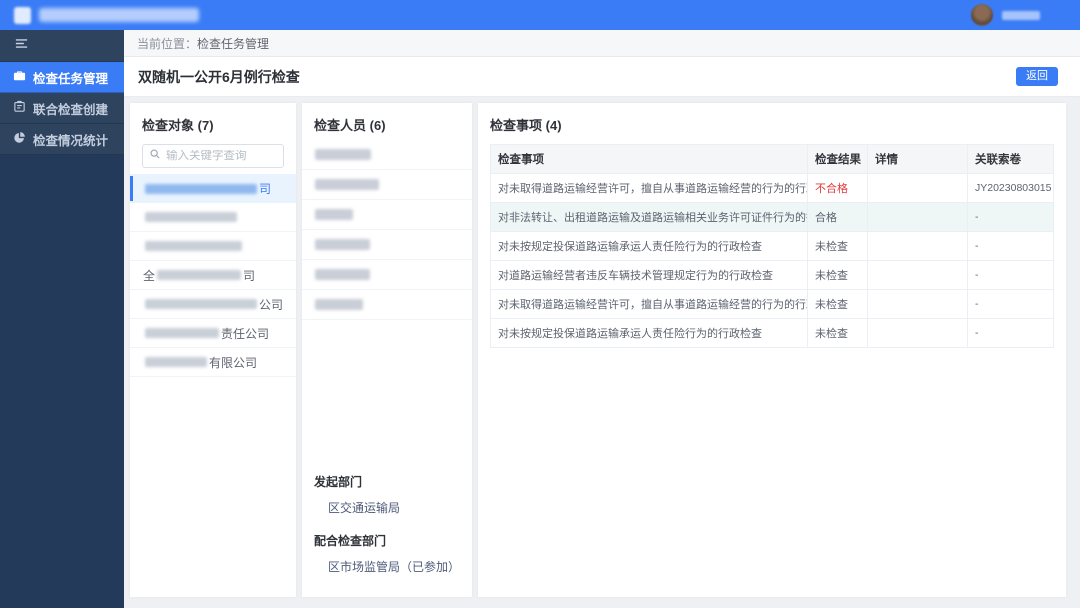 The height and width of the screenshot is (608, 1080). What do you see at coordinates (213, 362) in the screenshot?
I see `target-list-item: 有限公司` at bounding box center [213, 362].